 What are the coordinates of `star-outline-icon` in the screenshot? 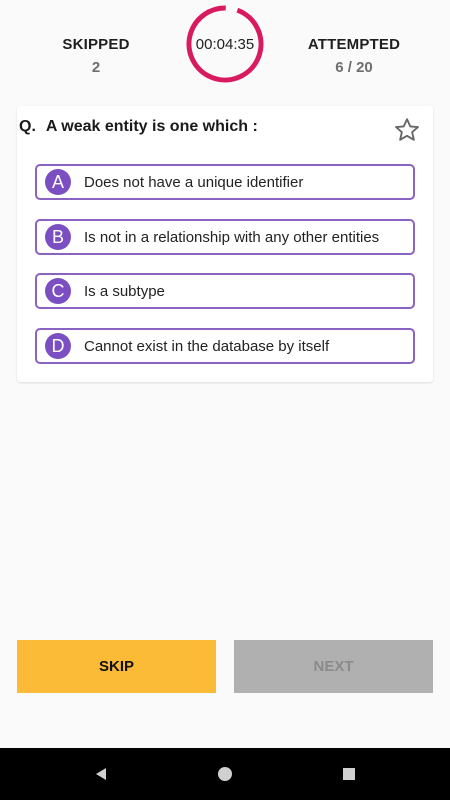 It's located at (407, 130).